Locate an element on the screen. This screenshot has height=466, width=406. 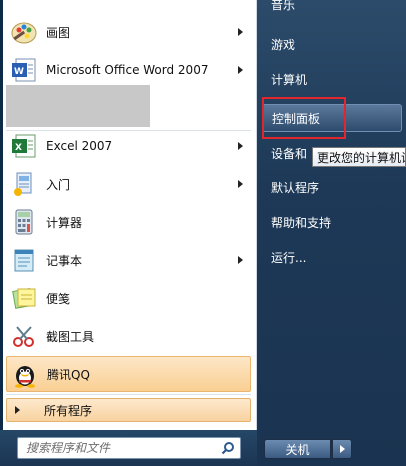
separator is located at coordinates (128, 394).